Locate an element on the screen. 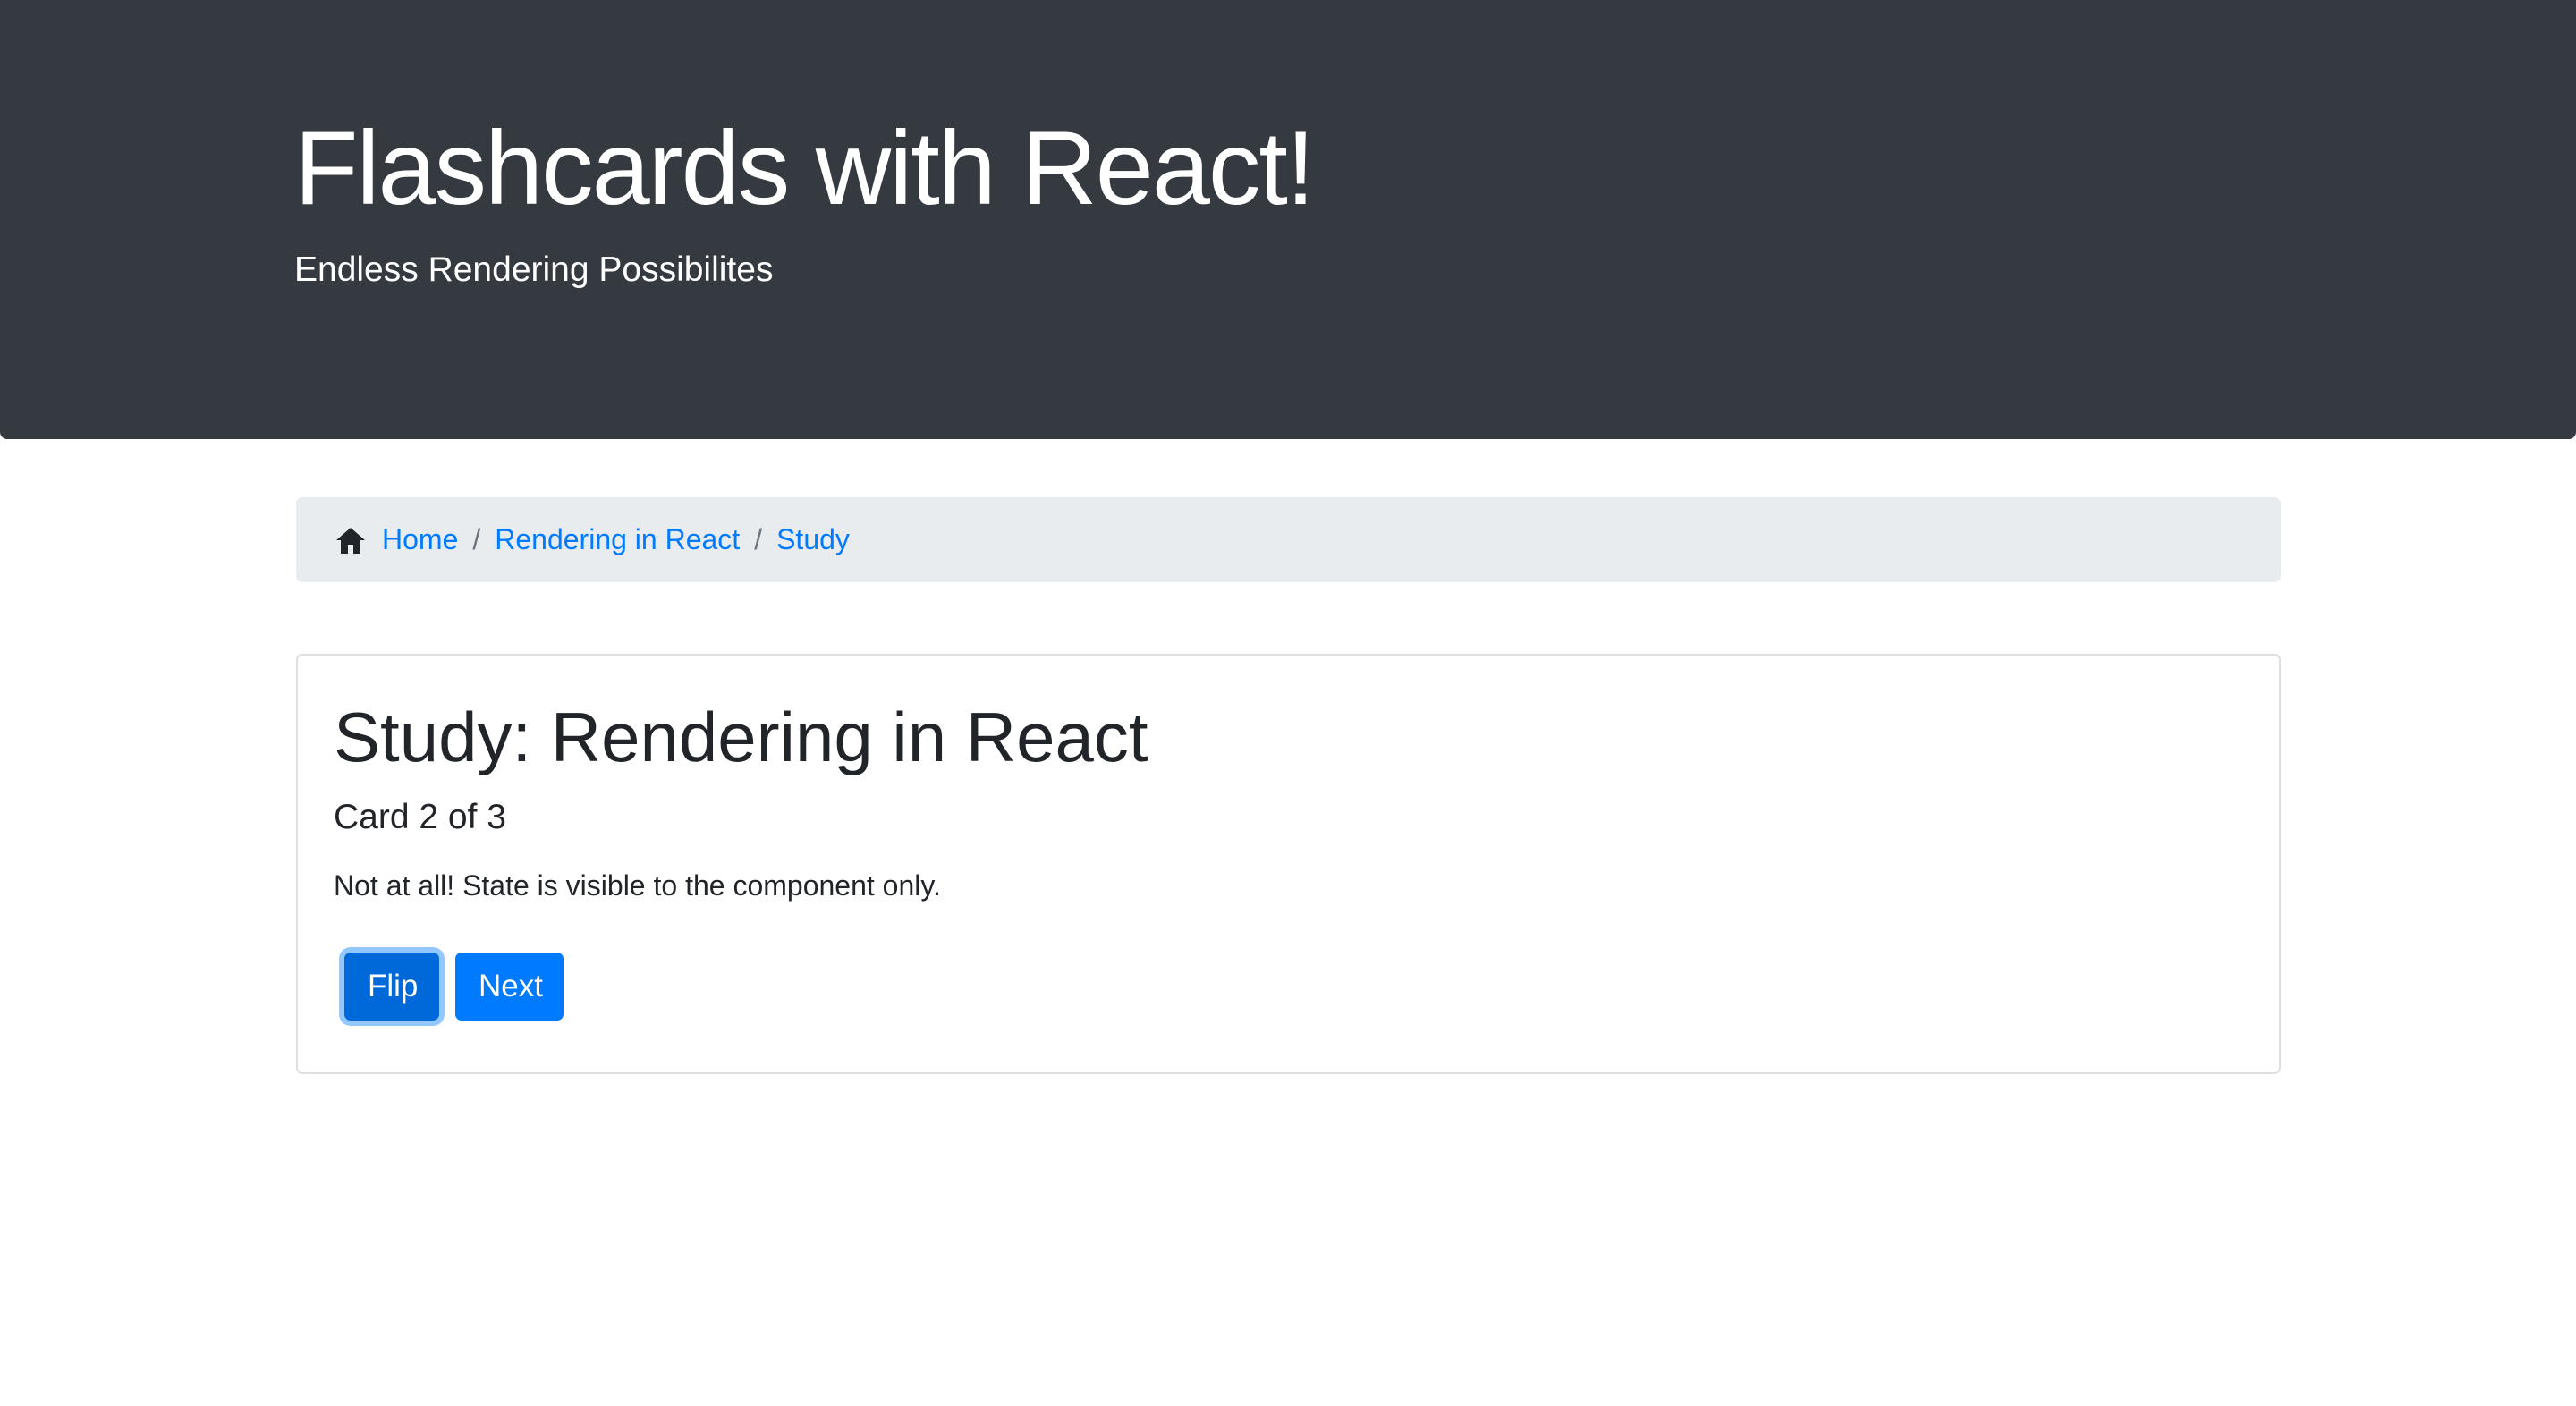 This screenshot has width=2576, height=1406. flip-button: Flip is located at coordinates (391, 987).